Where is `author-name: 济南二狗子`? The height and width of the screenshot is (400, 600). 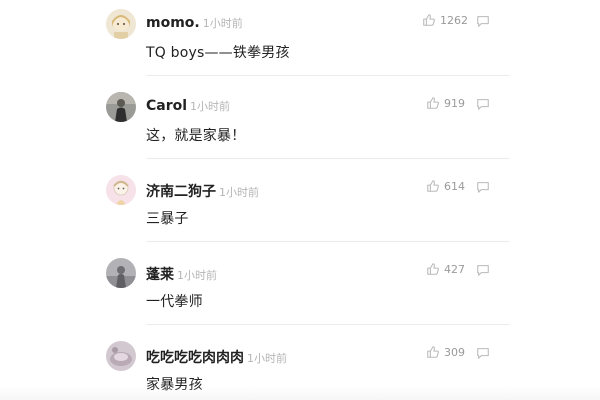
author-name: 济南二狗子 is located at coordinates (181, 192).